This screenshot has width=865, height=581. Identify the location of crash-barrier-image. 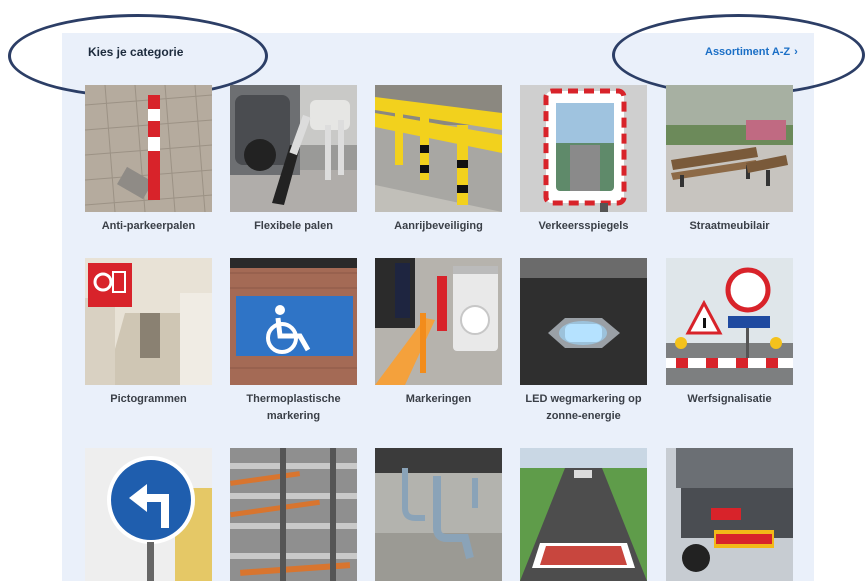
(438, 148).